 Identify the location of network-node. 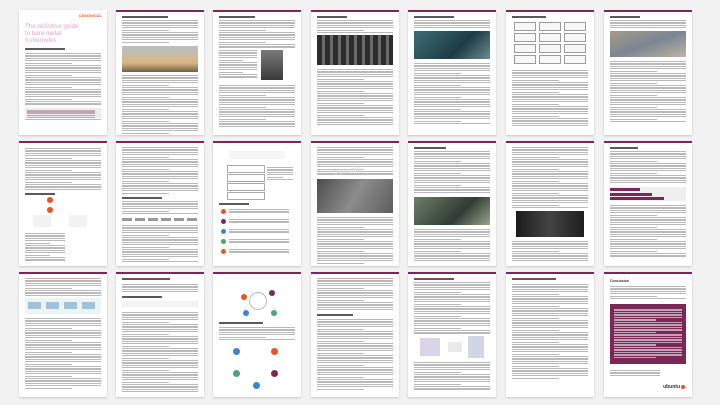
(274, 373).